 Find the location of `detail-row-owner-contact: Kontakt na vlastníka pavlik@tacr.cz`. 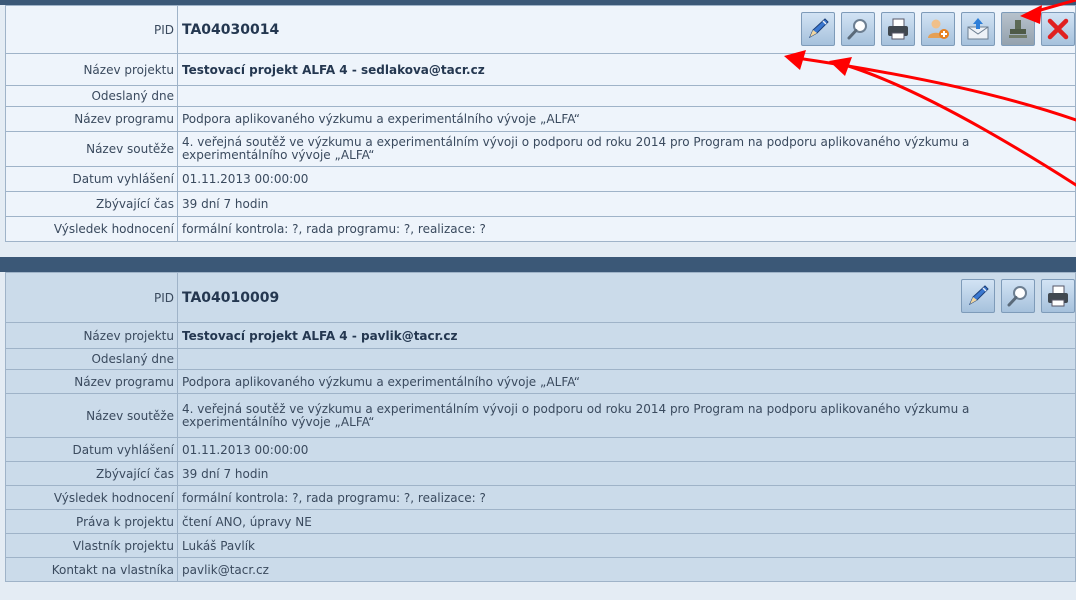

detail-row-owner-contact: Kontakt na vlastníka pavlik@tacr.cz is located at coordinates (540, 569).